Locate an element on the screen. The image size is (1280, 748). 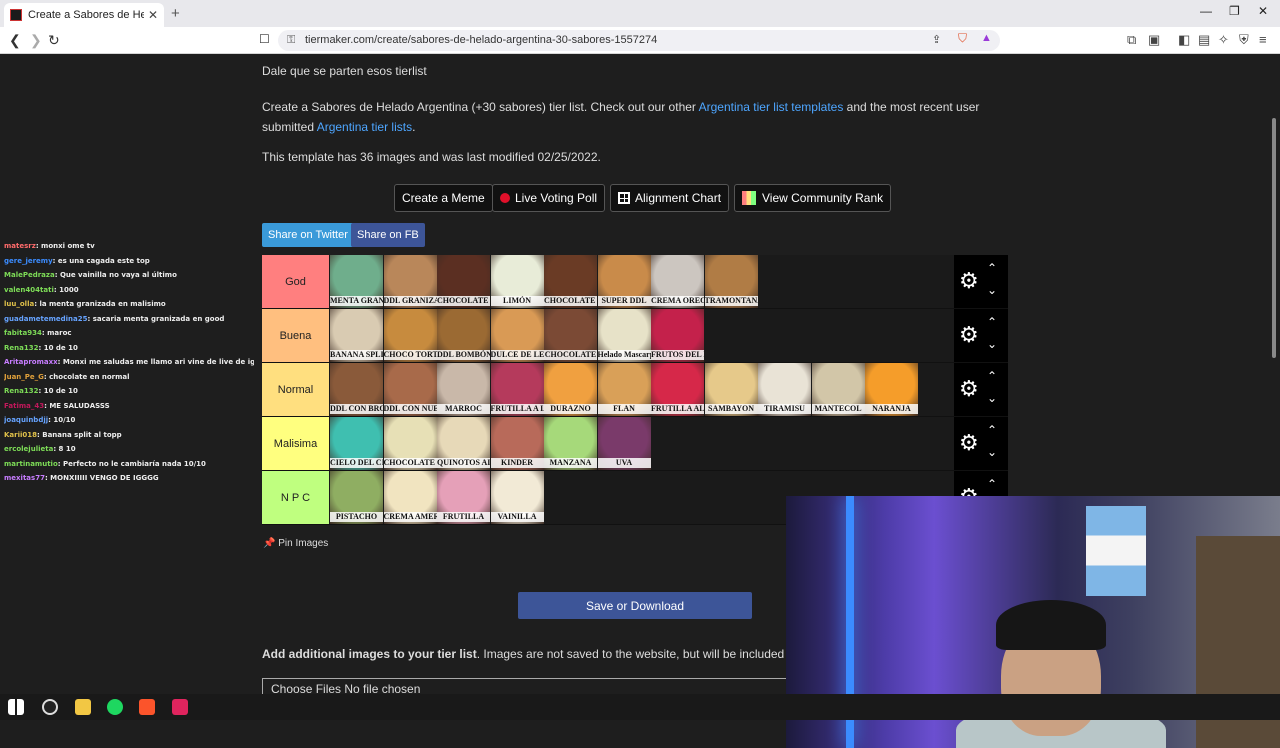
tab-title: Create a Sabores de Helado Argentina is located at coordinates (86, 15).